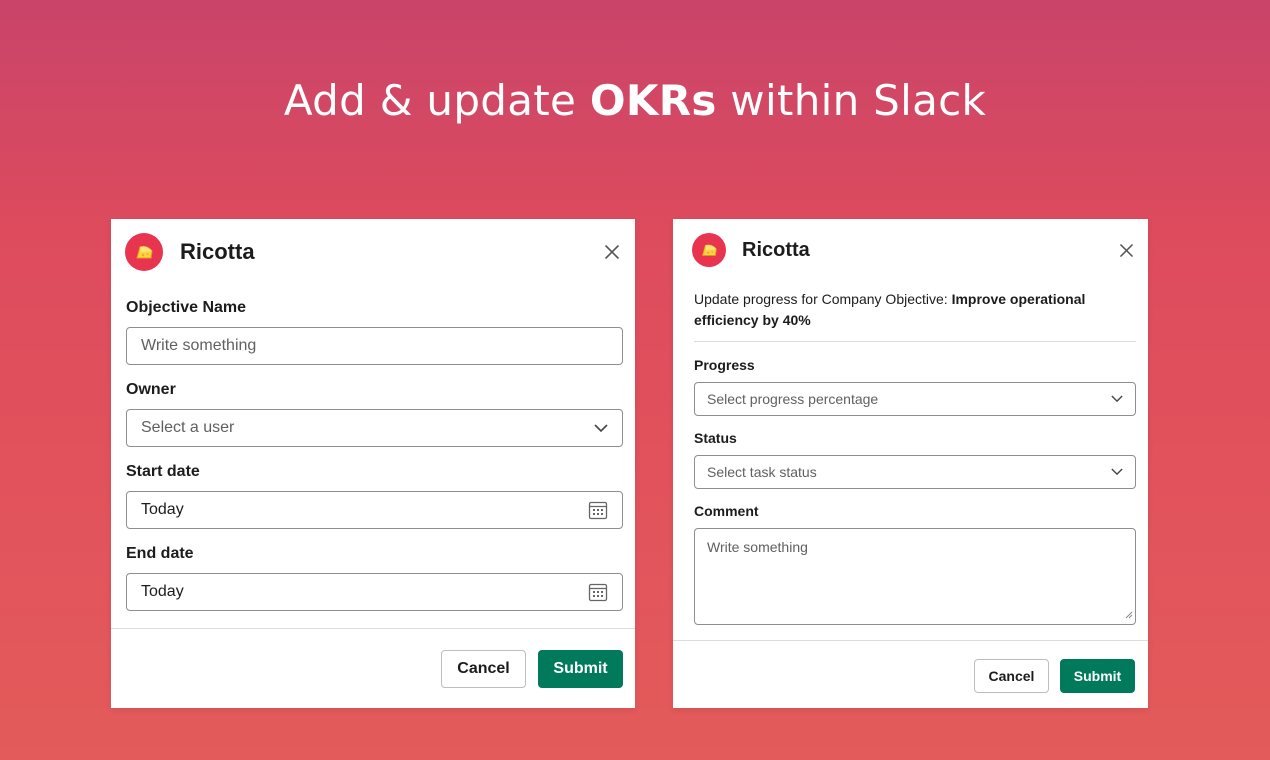  I want to click on objective-name-placeholder: Write something, so click(199, 345).